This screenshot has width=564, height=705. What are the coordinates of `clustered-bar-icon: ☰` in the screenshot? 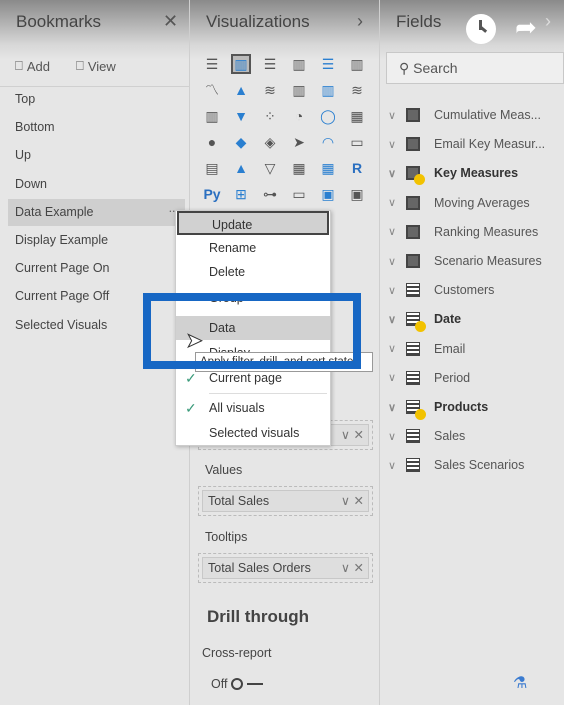 It's located at (270, 64).